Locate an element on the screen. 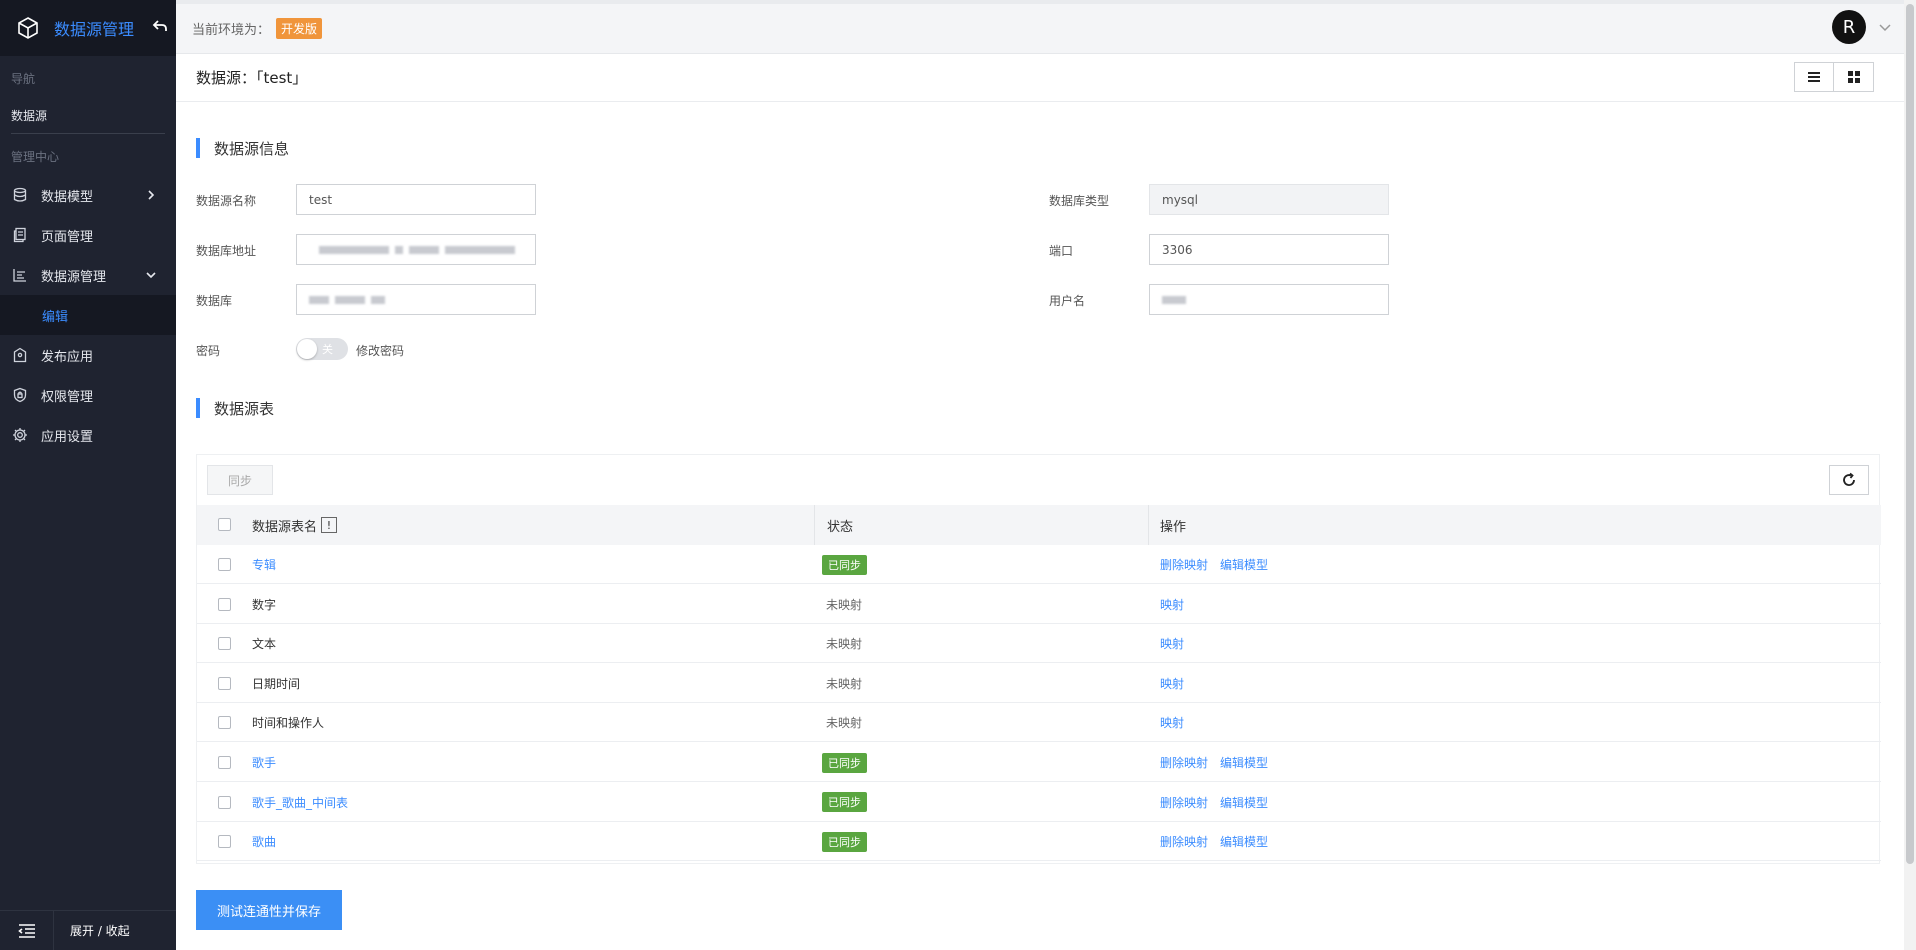 The width and height of the screenshot is (1916, 950). hierarchy-icon is located at coordinates (20, 275).